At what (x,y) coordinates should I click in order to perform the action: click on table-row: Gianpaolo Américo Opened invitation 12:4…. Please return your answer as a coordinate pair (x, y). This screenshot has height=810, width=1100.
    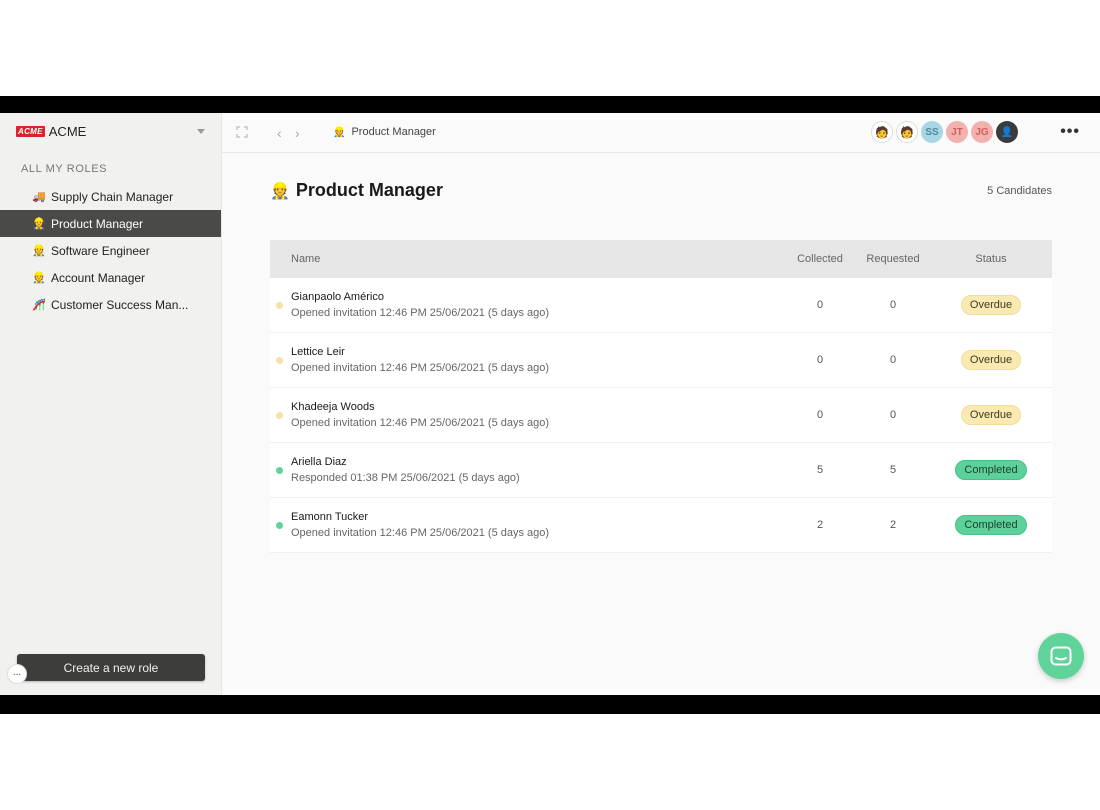
    Looking at the image, I should click on (661, 305).